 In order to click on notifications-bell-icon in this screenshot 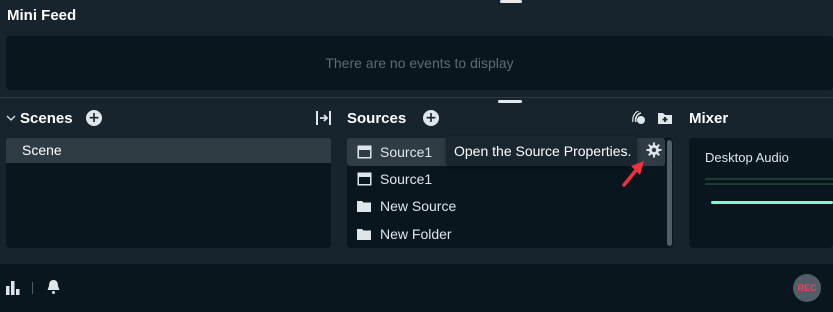, I will do `click(53, 287)`.